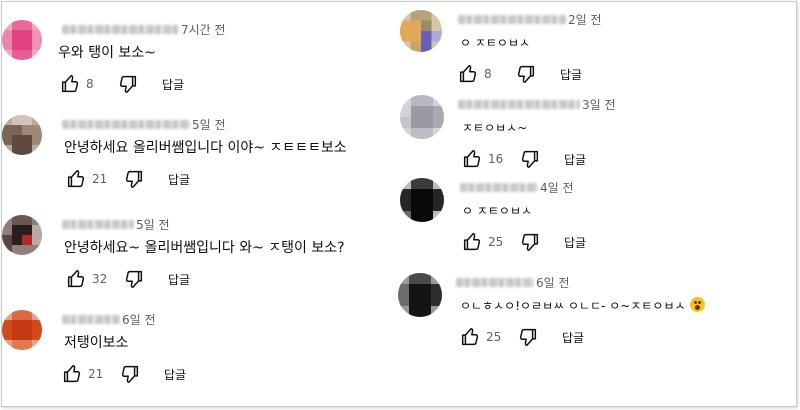 This screenshot has width=800, height=410. What do you see at coordinates (22, 135) in the screenshot?
I see `brown-pixel-avatar` at bounding box center [22, 135].